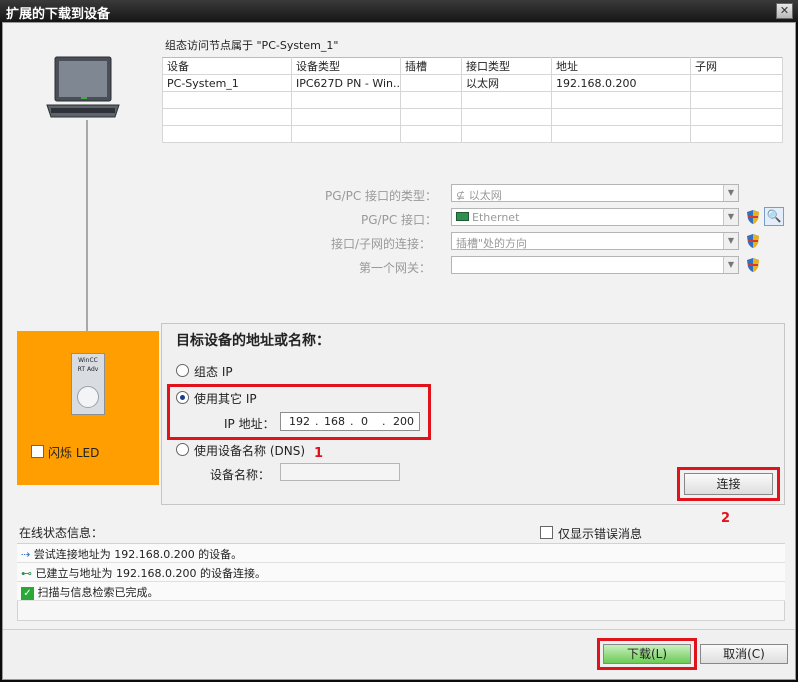  What do you see at coordinates (182, 449) in the screenshot?
I see `dns-radio` at bounding box center [182, 449].